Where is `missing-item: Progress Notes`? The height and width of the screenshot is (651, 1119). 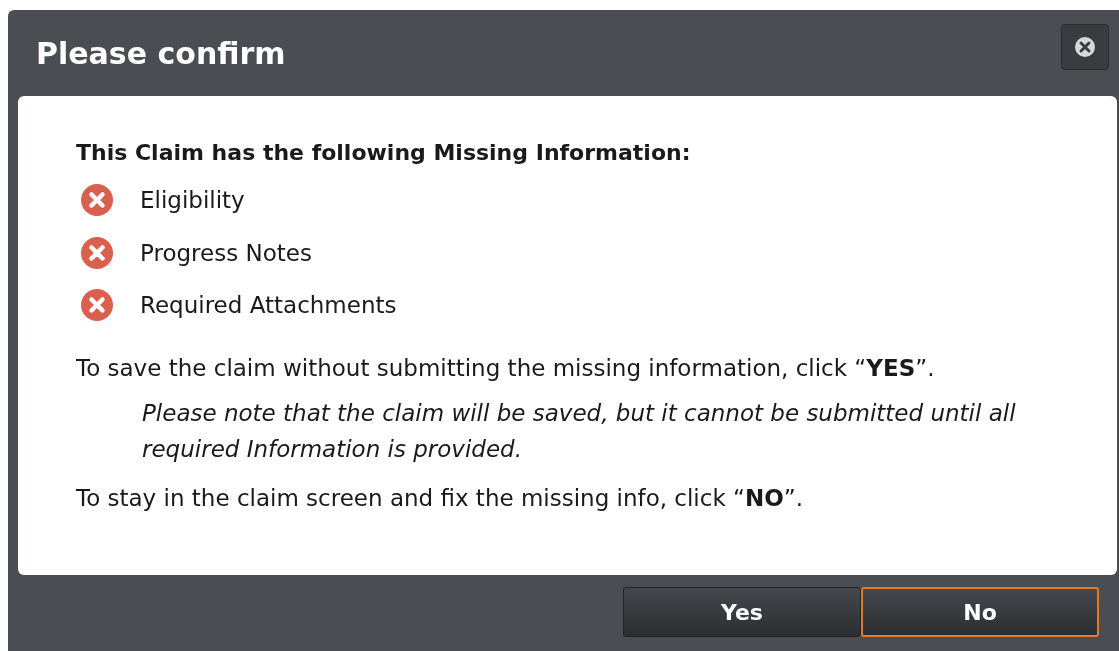
missing-item: Progress Notes is located at coordinates (226, 253).